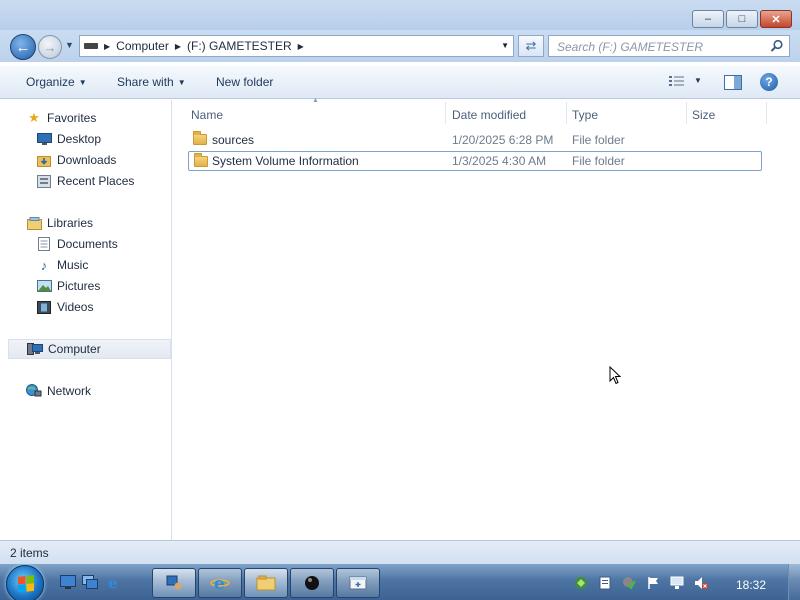 The height and width of the screenshot is (600, 800). Describe the element at coordinates (629, 583) in the screenshot. I see `security-tray-icon` at that location.